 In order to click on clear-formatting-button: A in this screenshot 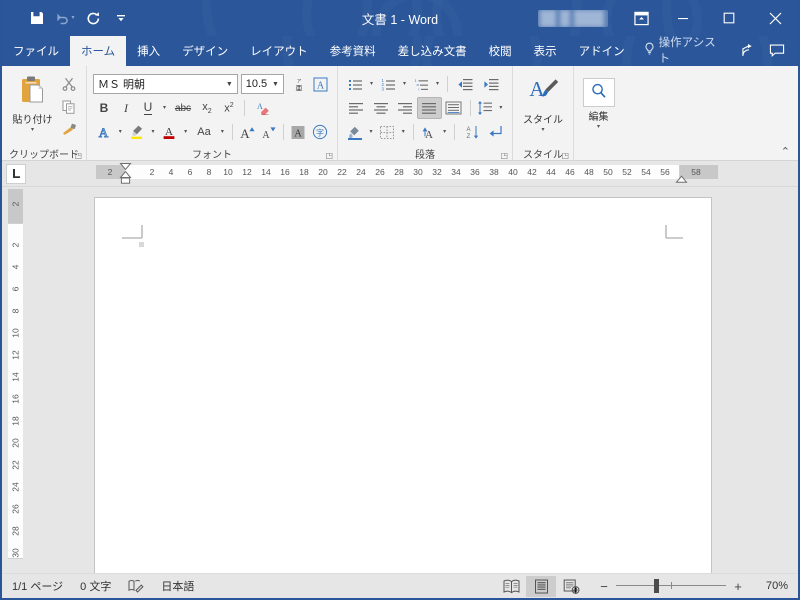, I will do `click(262, 108)`.